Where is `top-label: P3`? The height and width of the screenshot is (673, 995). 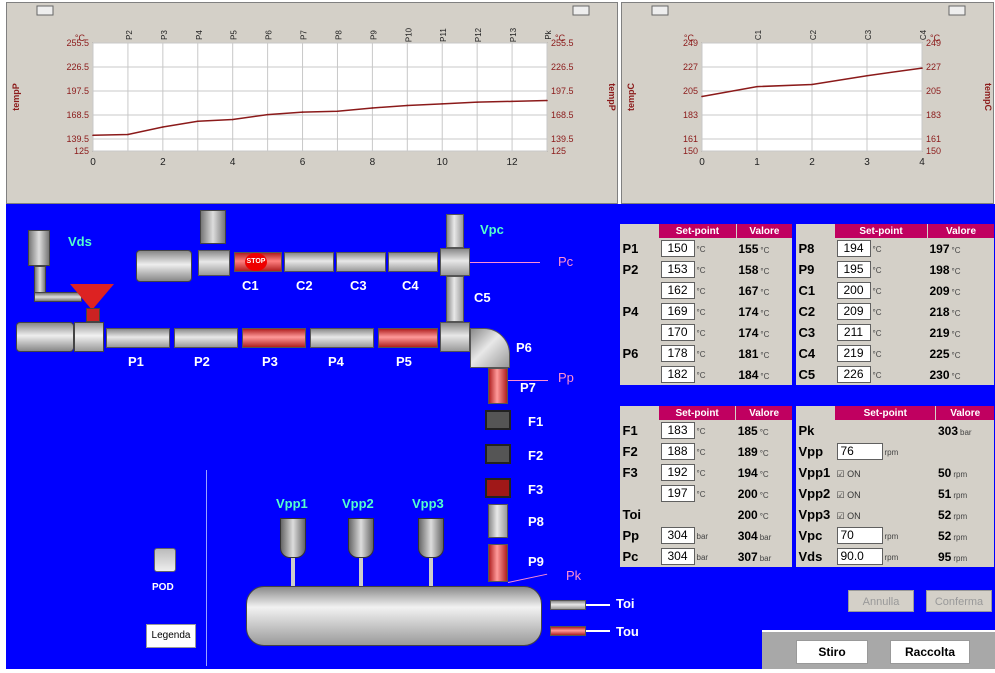
top-label: P3 is located at coordinates (164, 35).